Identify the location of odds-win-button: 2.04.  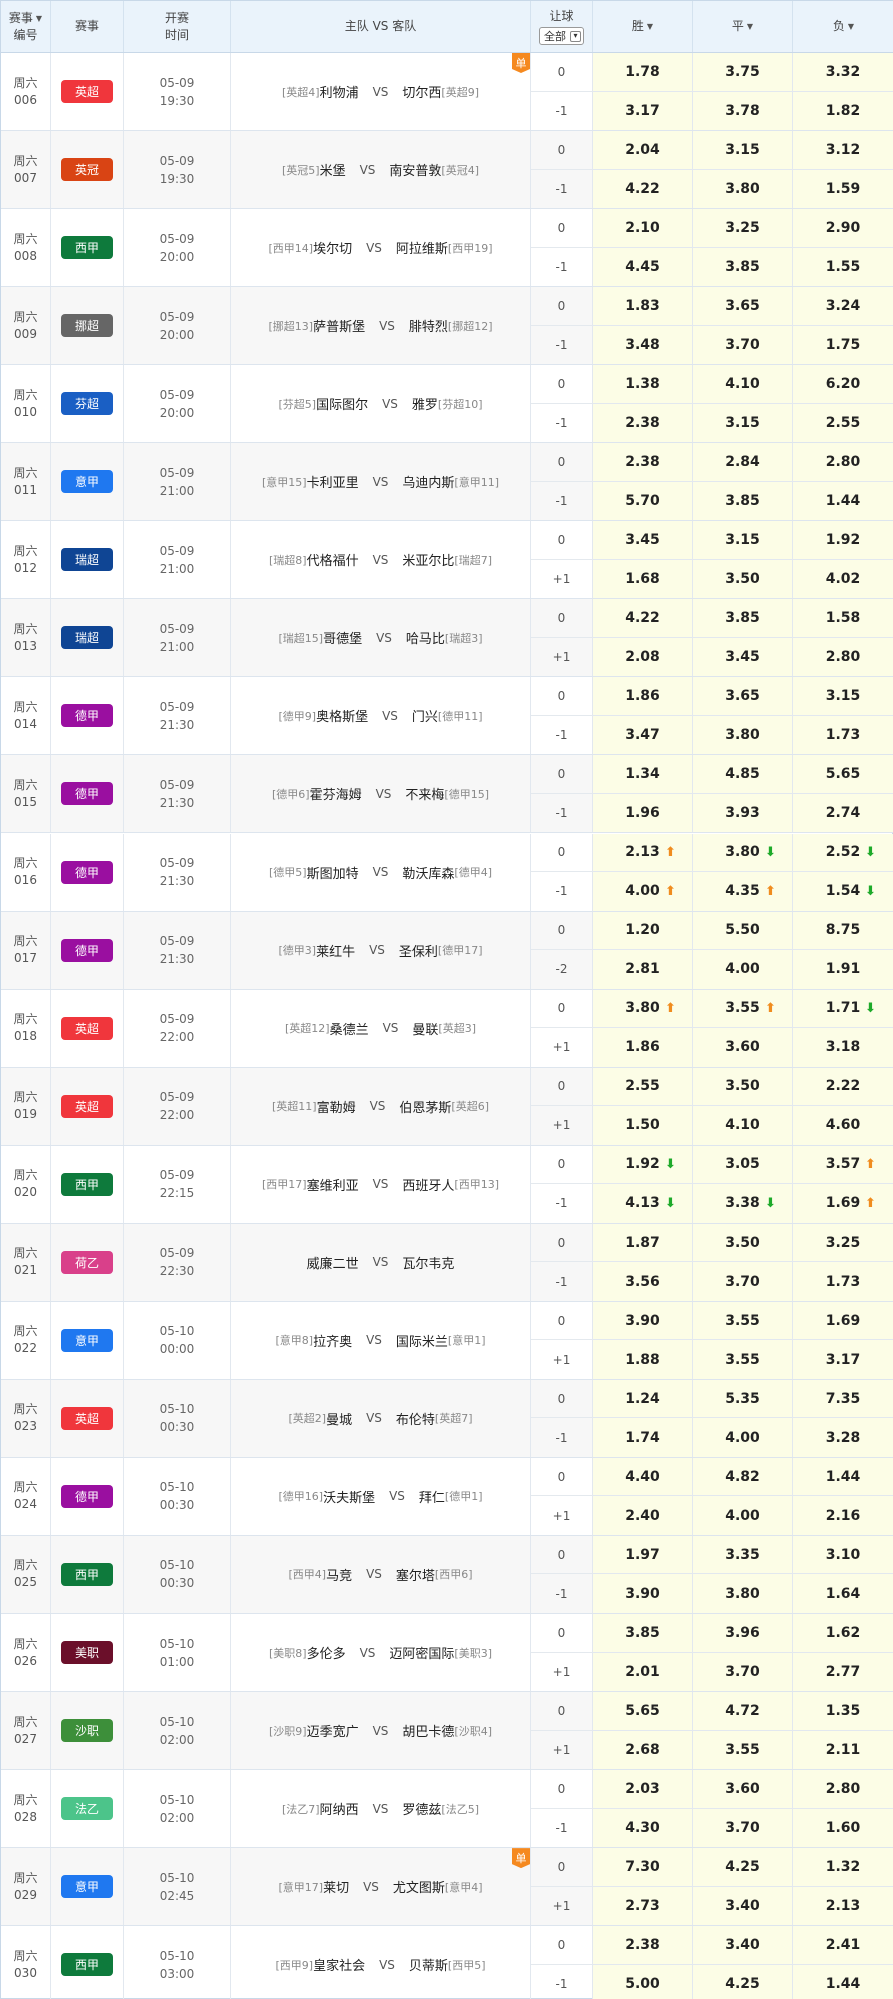
(643, 150).